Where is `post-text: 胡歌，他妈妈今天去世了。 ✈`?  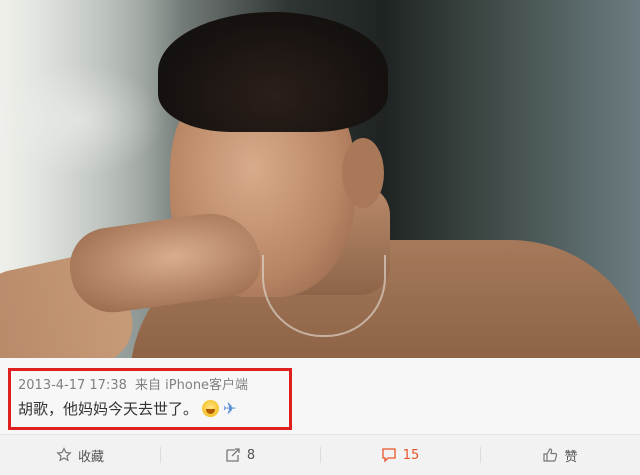 post-text: 胡歌，他妈妈今天去世了。 ✈ is located at coordinates (127, 408).